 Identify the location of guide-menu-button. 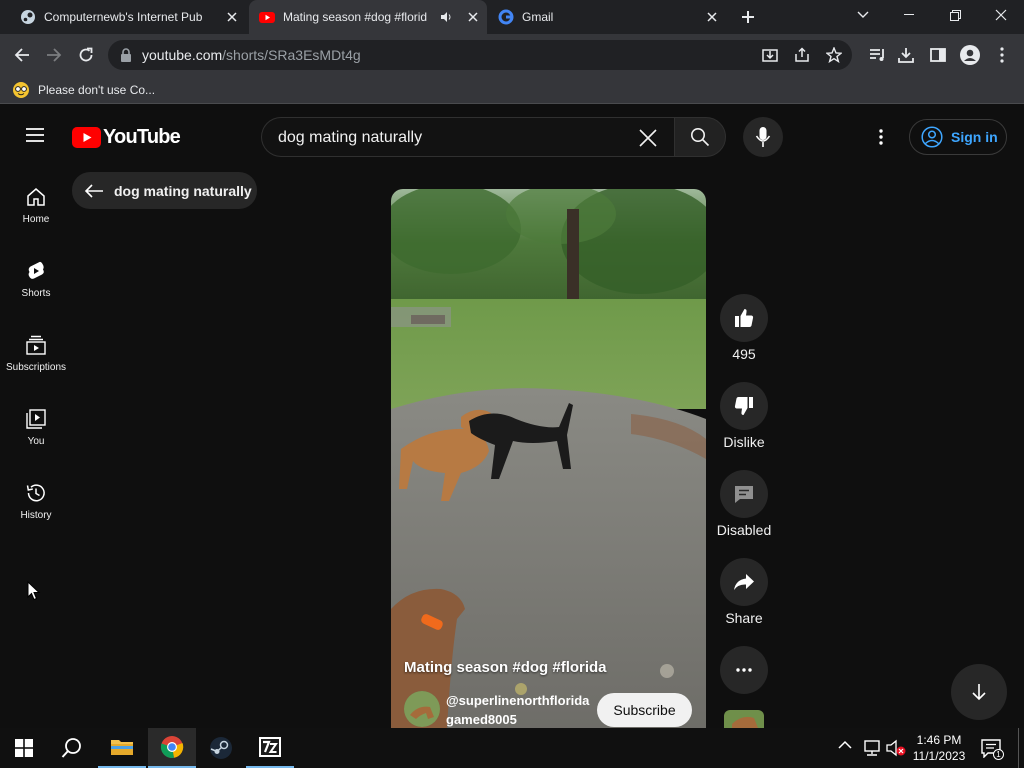
(36, 137).